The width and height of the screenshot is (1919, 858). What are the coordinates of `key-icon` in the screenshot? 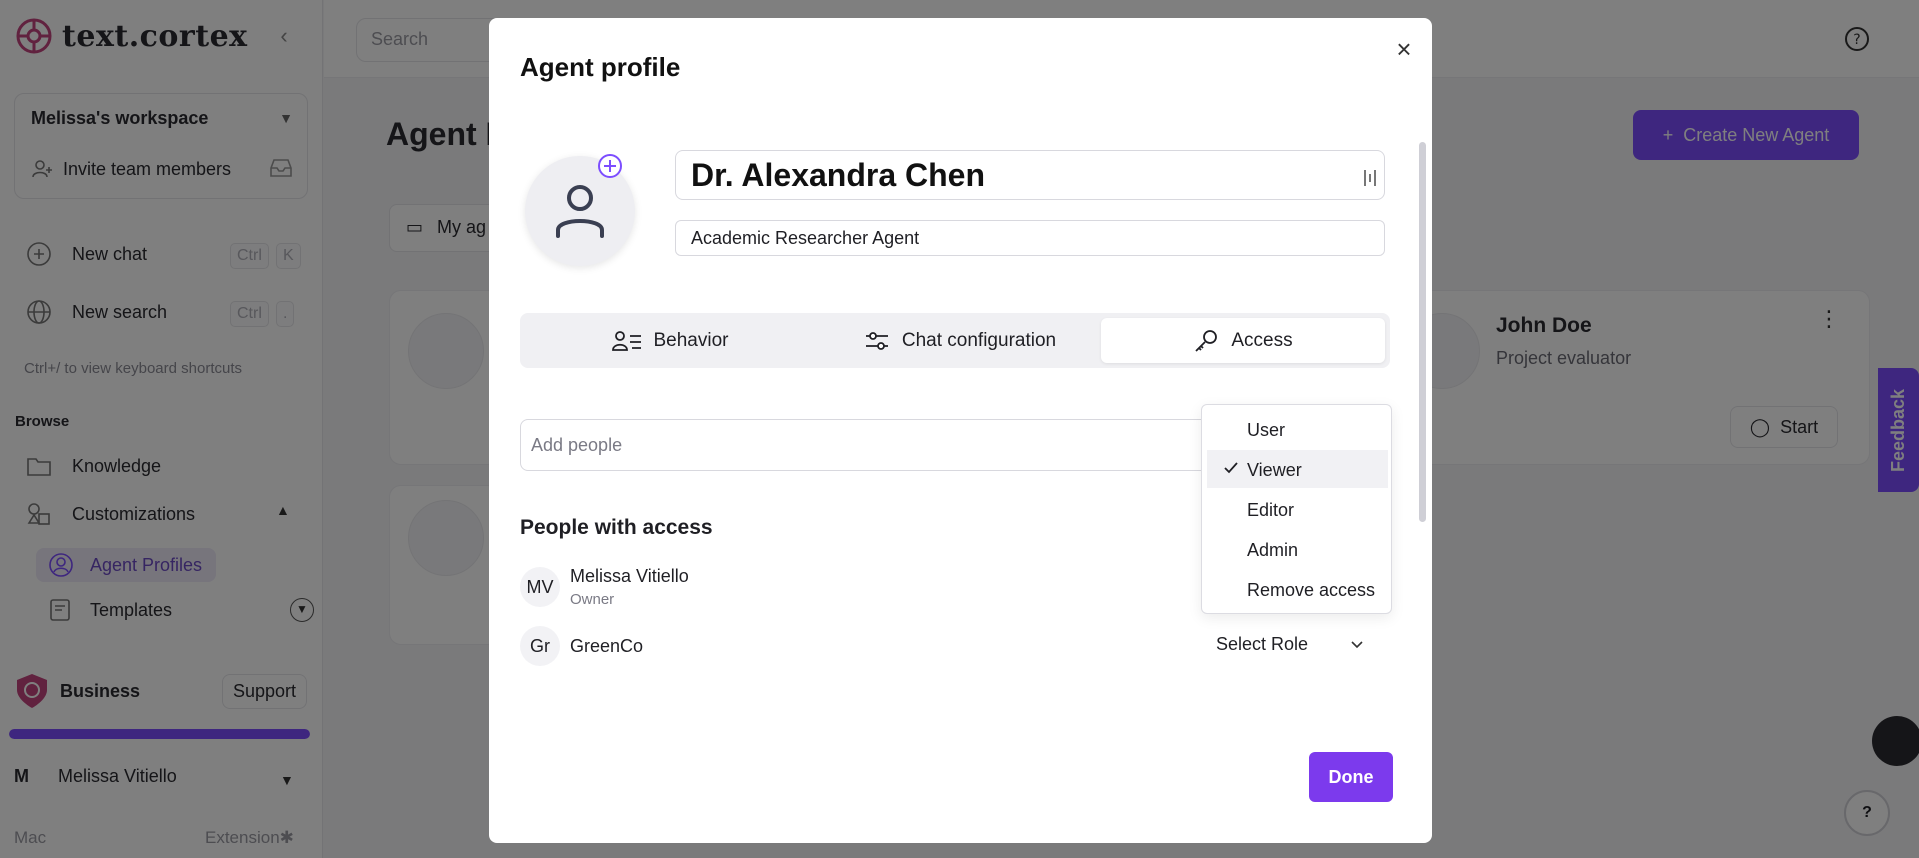 It's located at (1206, 340).